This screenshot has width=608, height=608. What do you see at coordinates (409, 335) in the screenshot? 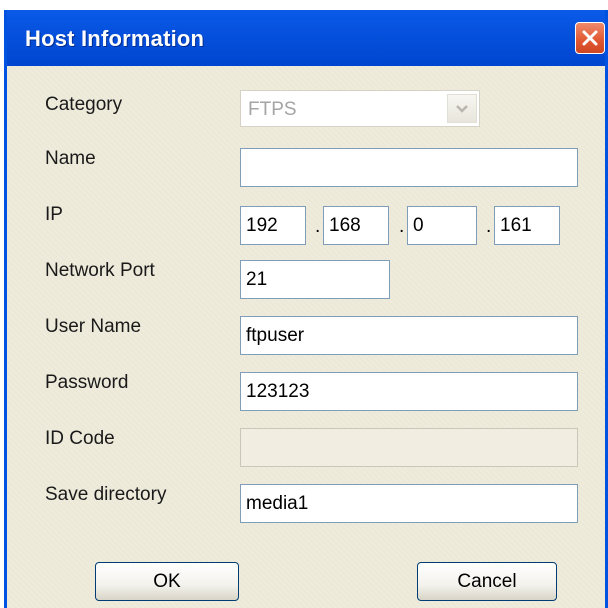
I see `user-name-field` at bounding box center [409, 335].